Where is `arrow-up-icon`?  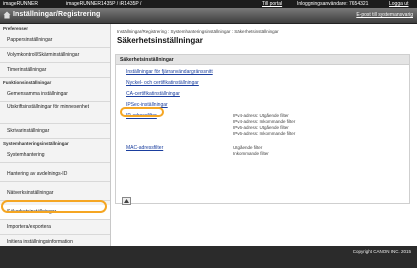 arrow-up-icon is located at coordinates (126, 201).